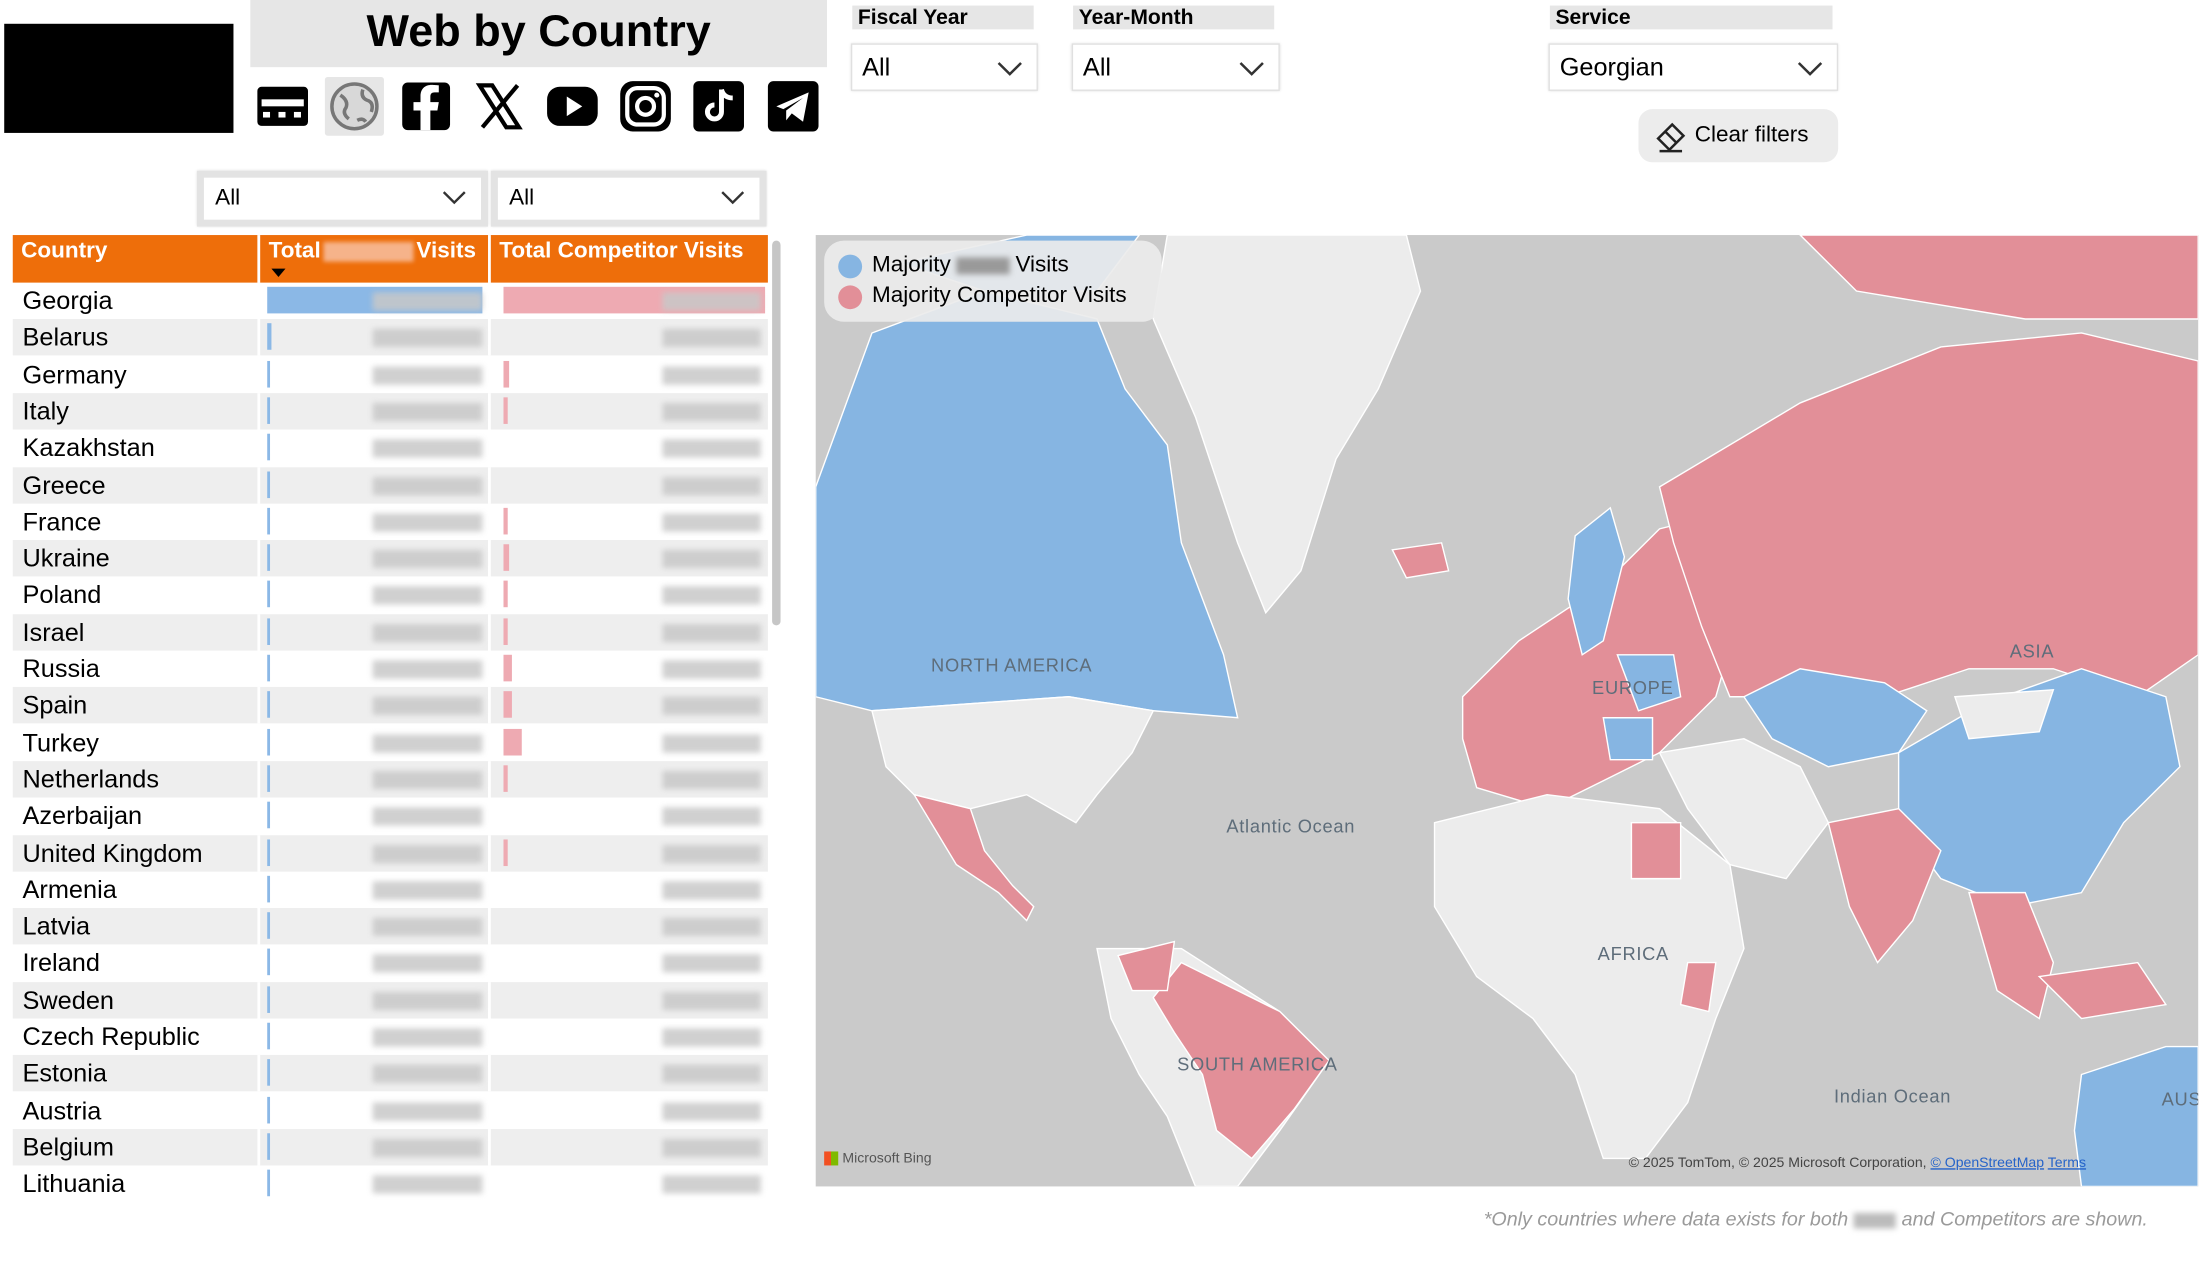 This screenshot has width=2201, height=1262. Describe the element at coordinates (1738, 136) in the screenshot. I see `clear-filters-button: Clear filters` at that location.